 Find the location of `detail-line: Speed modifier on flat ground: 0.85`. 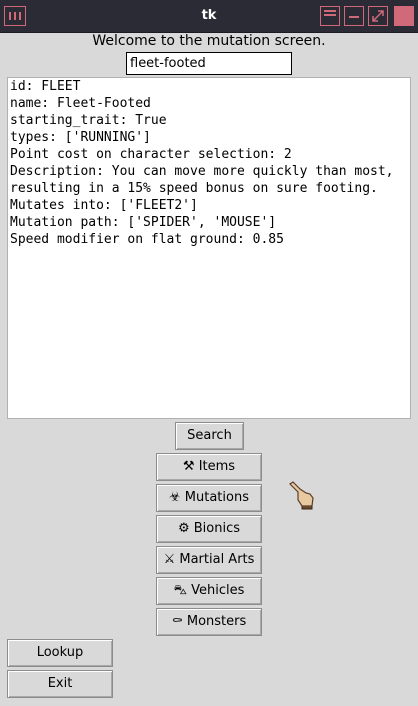

detail-line: Speed modifier on flat ground: 0.85 is located at coordinates (147, 239).